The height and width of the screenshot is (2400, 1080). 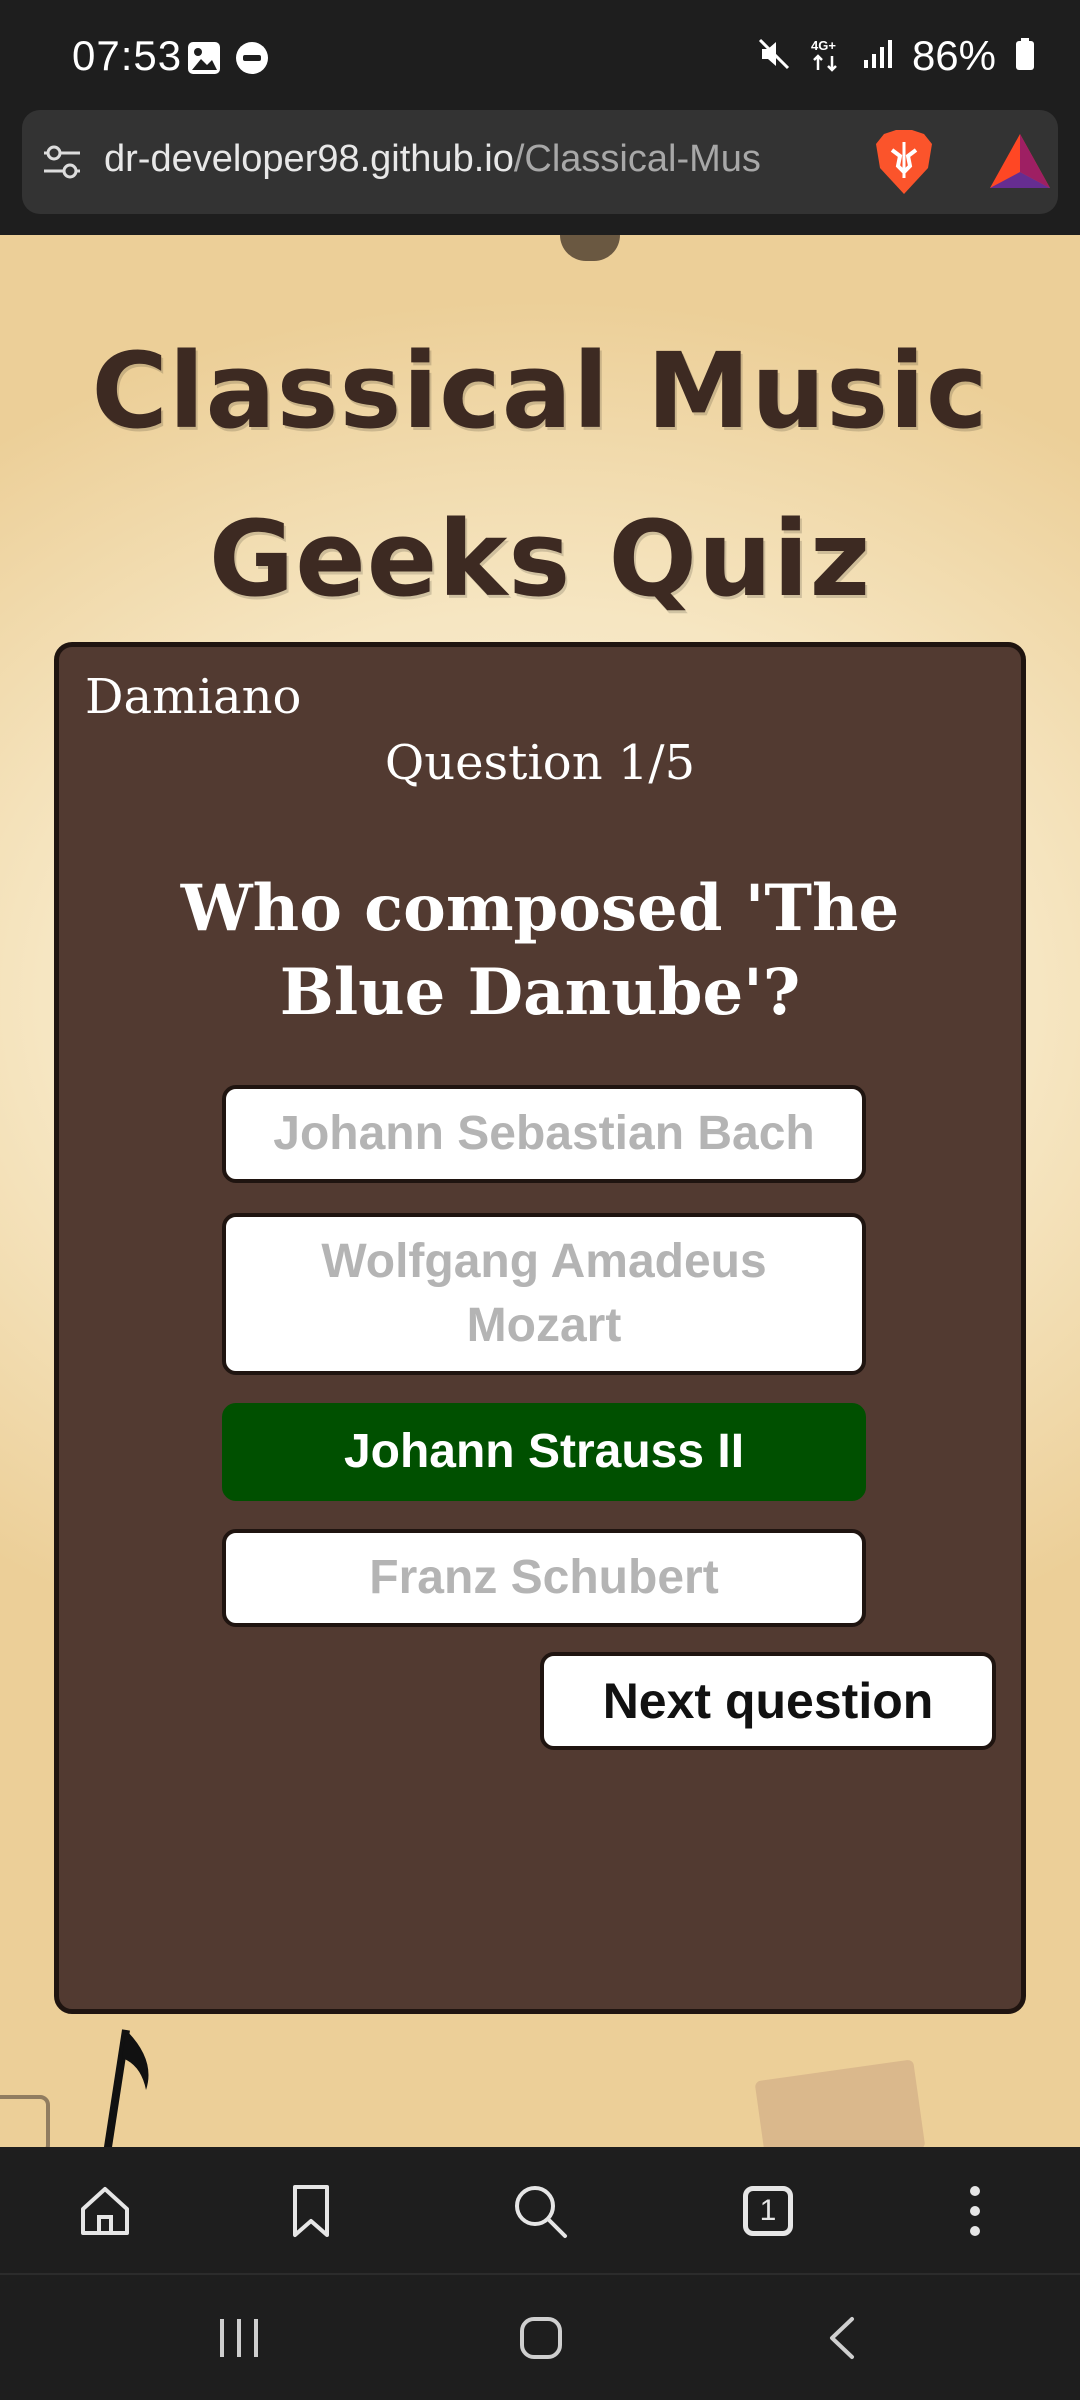 I want to click on browser-top-bar: dr-developer98.github.io/Classical-Mus, so click(x=540, y=172).